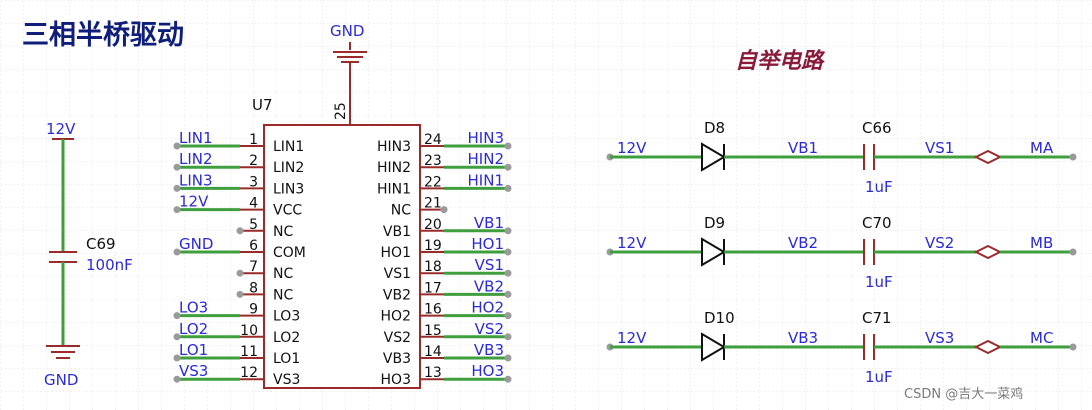 This screenshot has height=410, width=1092. What do you see at coordinates (253, 225) in the screenshot?
I see `left-pin-number: 5` at bounding box center [253, 225].